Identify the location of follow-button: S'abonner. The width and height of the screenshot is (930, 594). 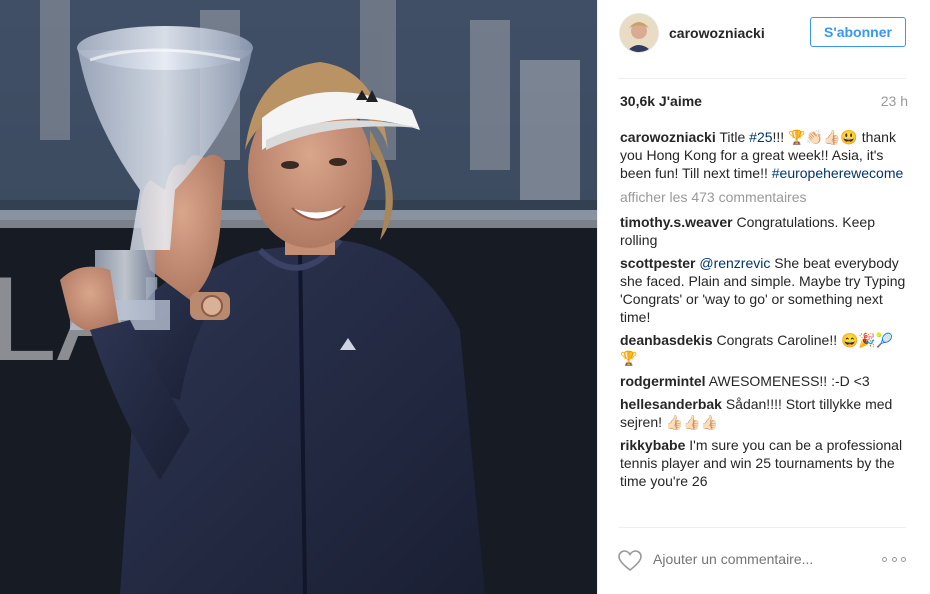
(858, 32).